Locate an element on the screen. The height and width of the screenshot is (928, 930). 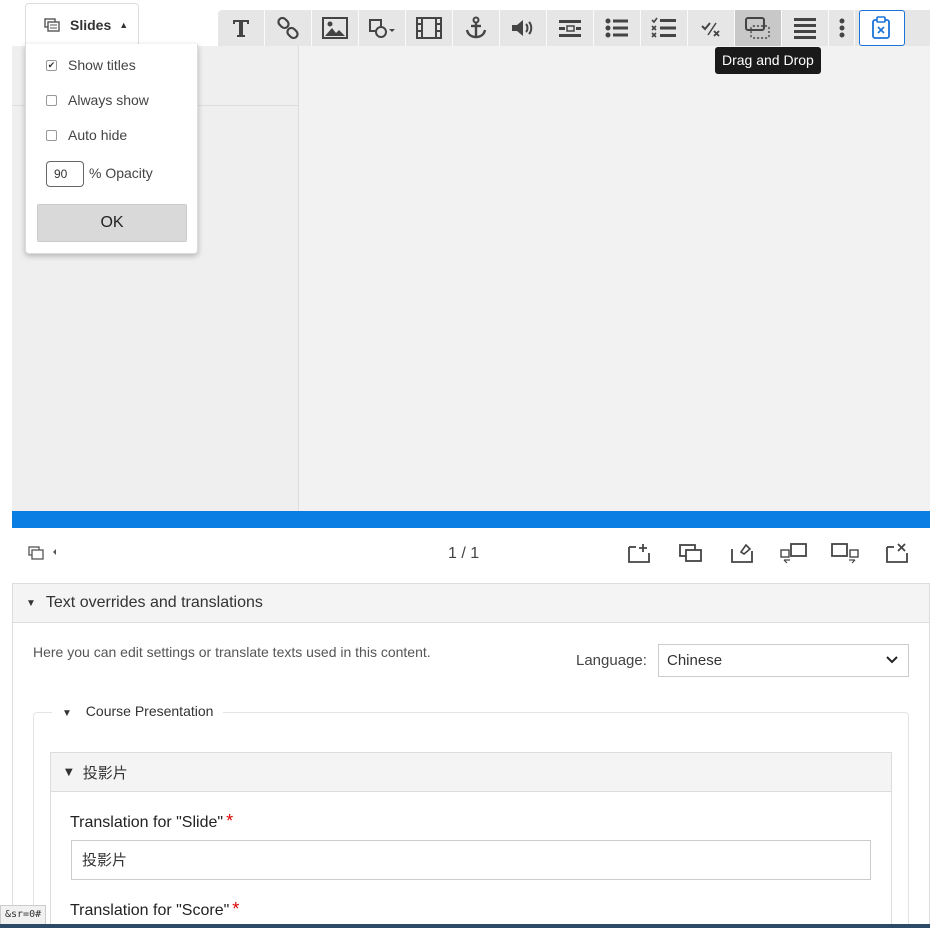
course-presentation-toggle: ▼ Course Presentation is located at coordinates (138, 711).